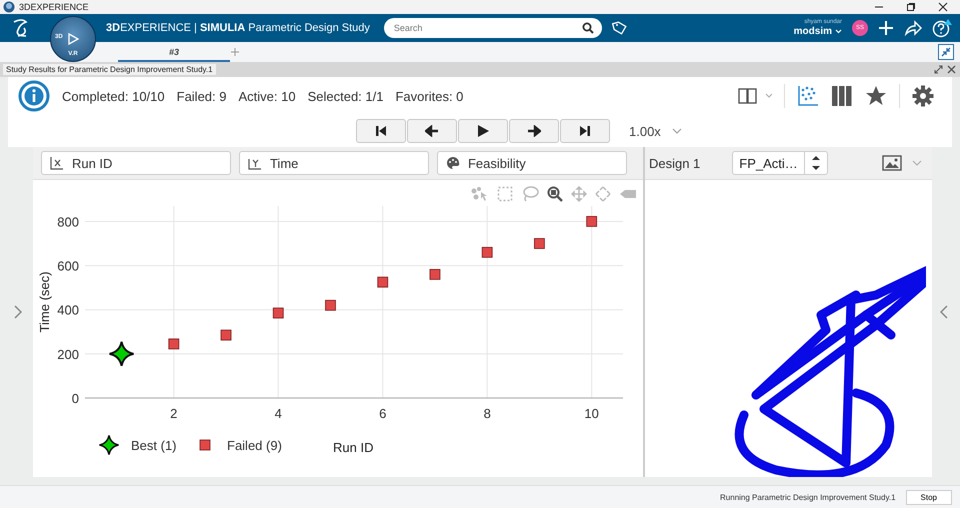  I want to click on window-title: 3DEXPERIENCE, so click(54, 7).